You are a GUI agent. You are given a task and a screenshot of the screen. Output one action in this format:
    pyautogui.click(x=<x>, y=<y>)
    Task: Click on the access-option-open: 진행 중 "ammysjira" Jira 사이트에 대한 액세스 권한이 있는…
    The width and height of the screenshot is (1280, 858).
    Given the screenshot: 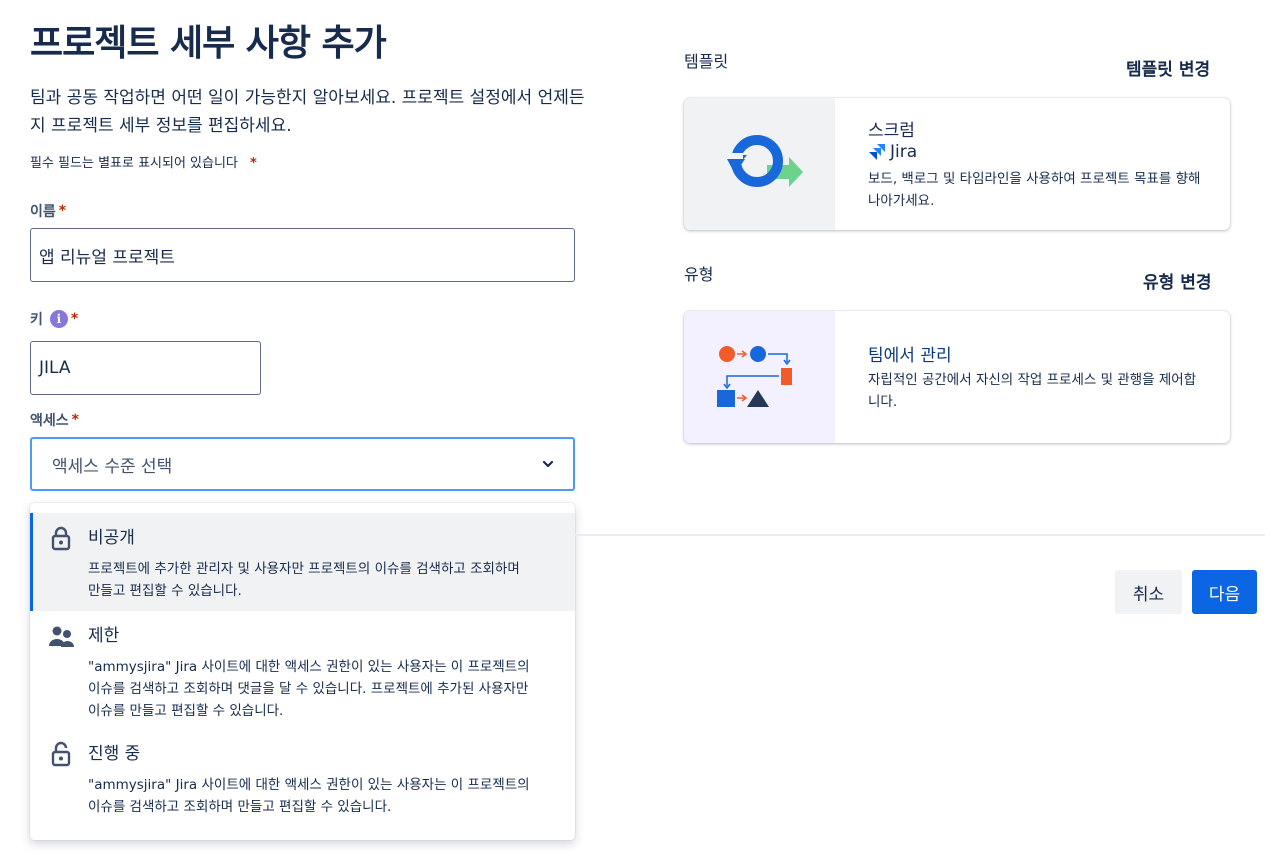 What is the action you would take?
    pyautogui.click(x=302, y=779)
    